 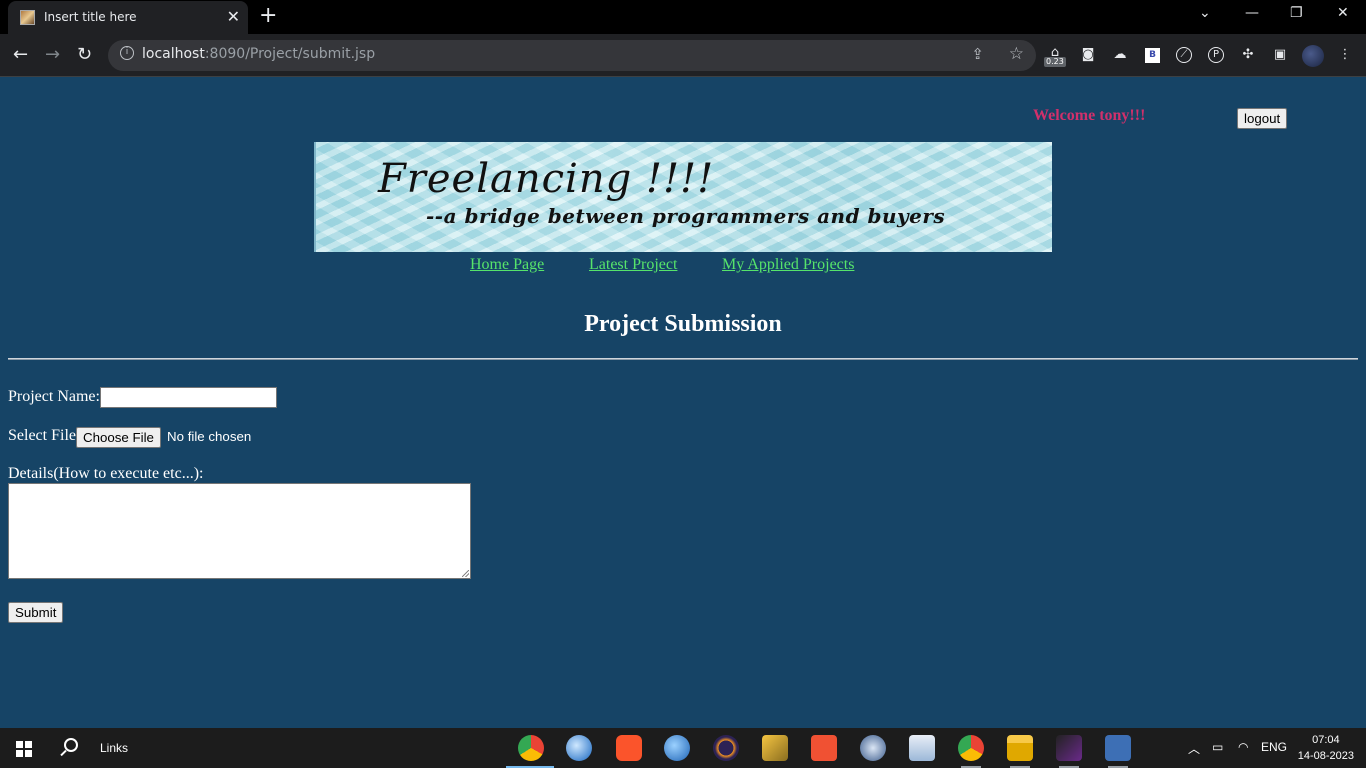 What do you see at coordinates (1152, 55) in the screenshot?
I see `extension-b-icon: B` at bounding box center [1152, 55].